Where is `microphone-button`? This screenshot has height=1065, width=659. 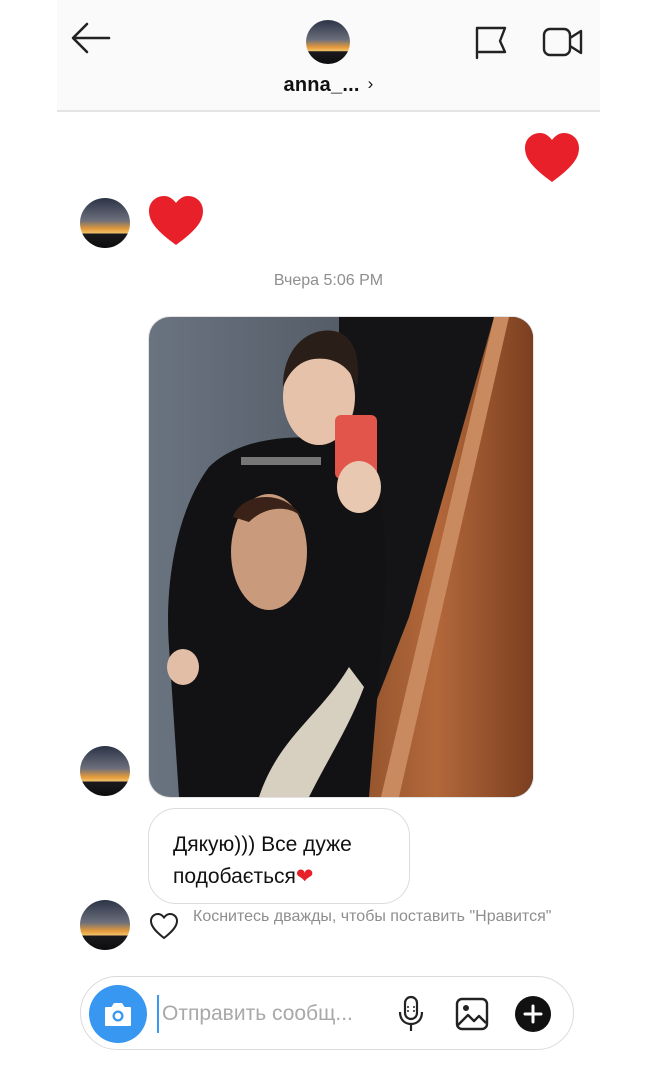
microphone-button is located at coordinates (411, 1014).